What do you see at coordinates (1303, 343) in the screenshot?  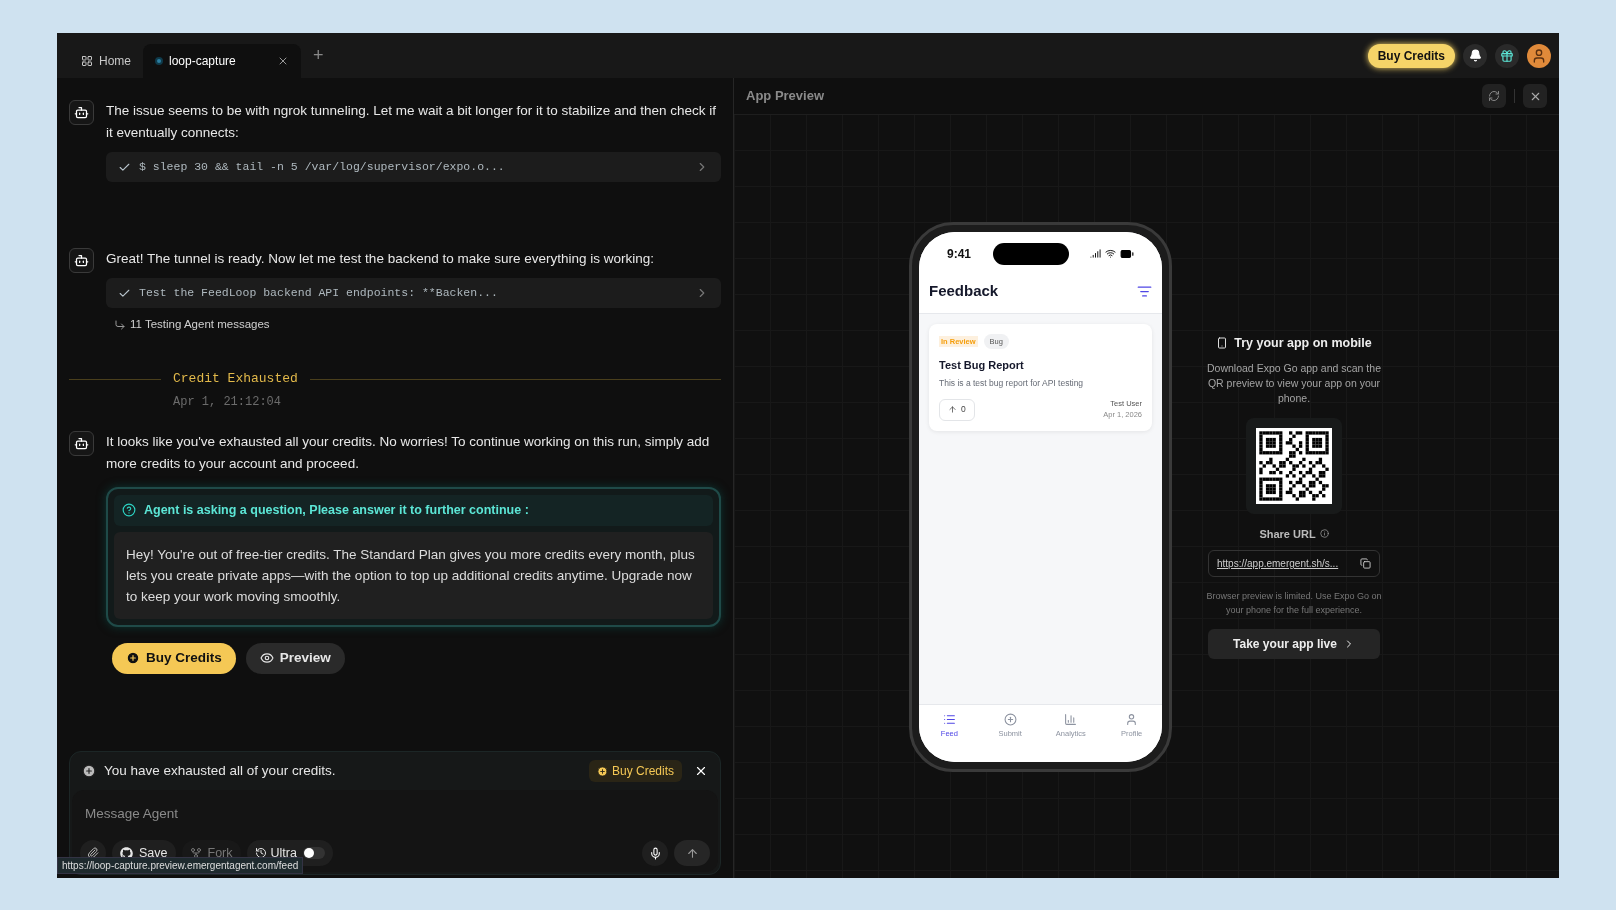 I see `mobile-heading: Try your app on mobile` at bounding box center [1303, 343].